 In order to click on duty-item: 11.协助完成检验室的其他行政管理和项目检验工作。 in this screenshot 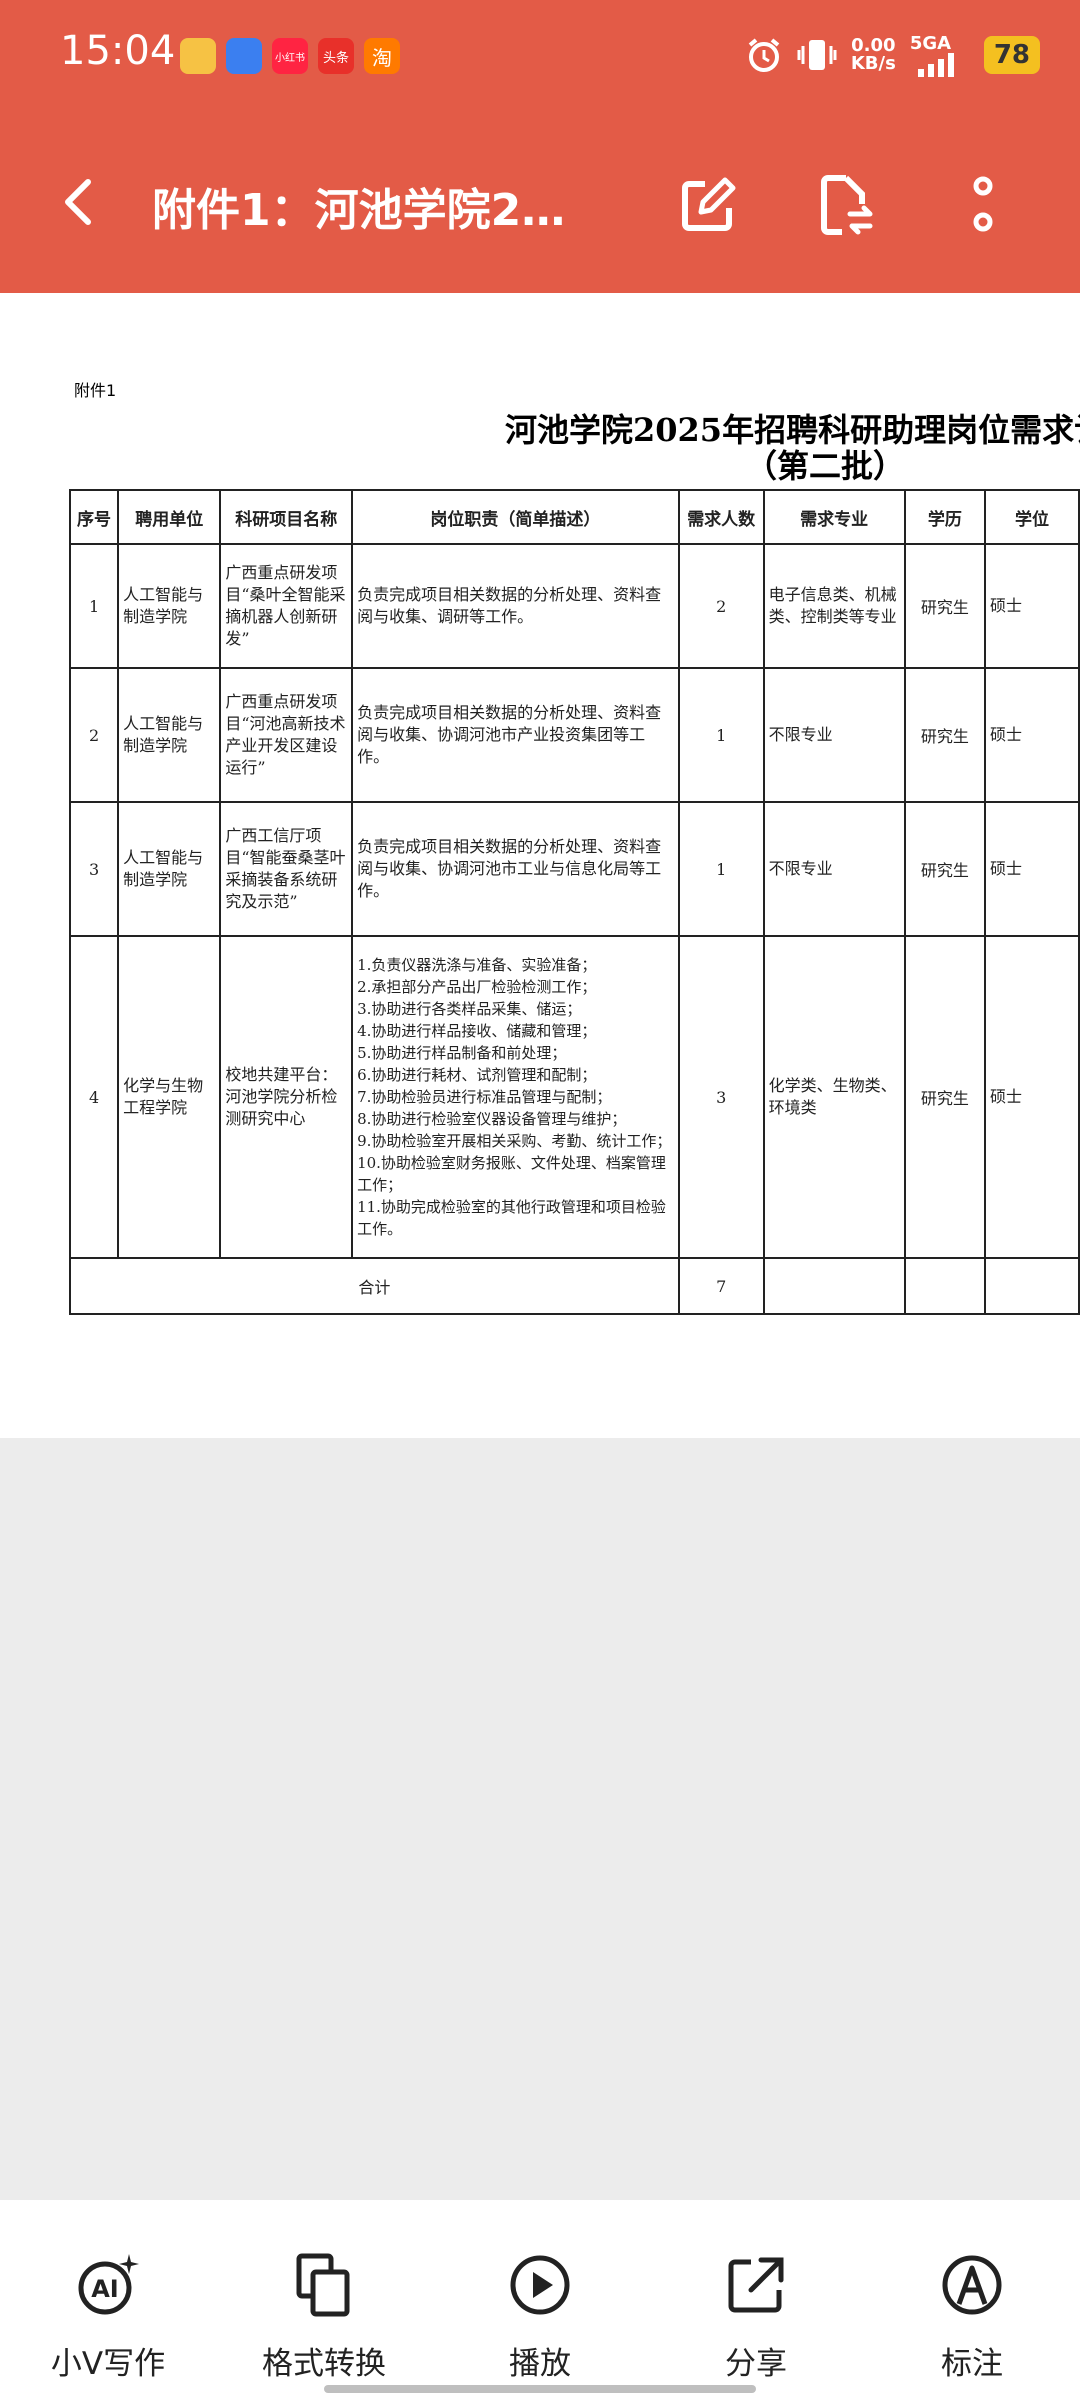, I will do `click(511, 1218)`.